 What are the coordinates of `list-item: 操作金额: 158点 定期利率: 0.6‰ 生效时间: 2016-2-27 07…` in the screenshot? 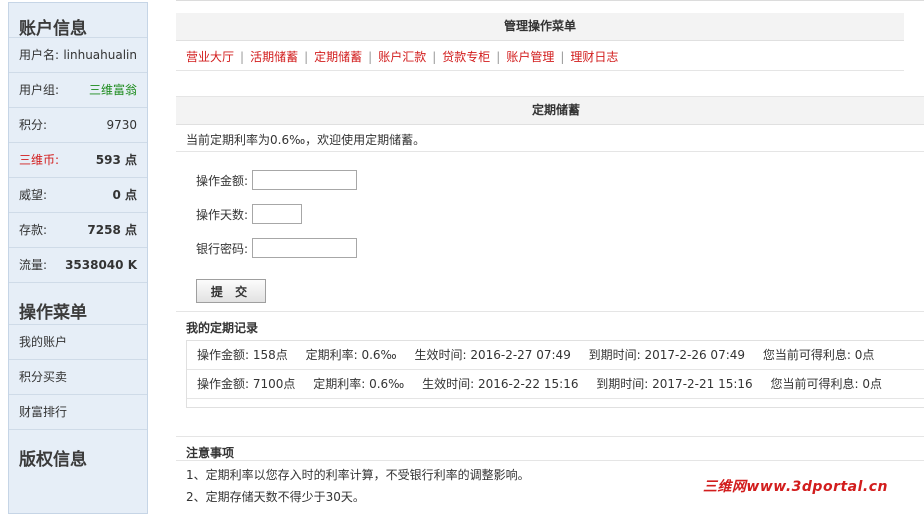 It's located at (555, 355).